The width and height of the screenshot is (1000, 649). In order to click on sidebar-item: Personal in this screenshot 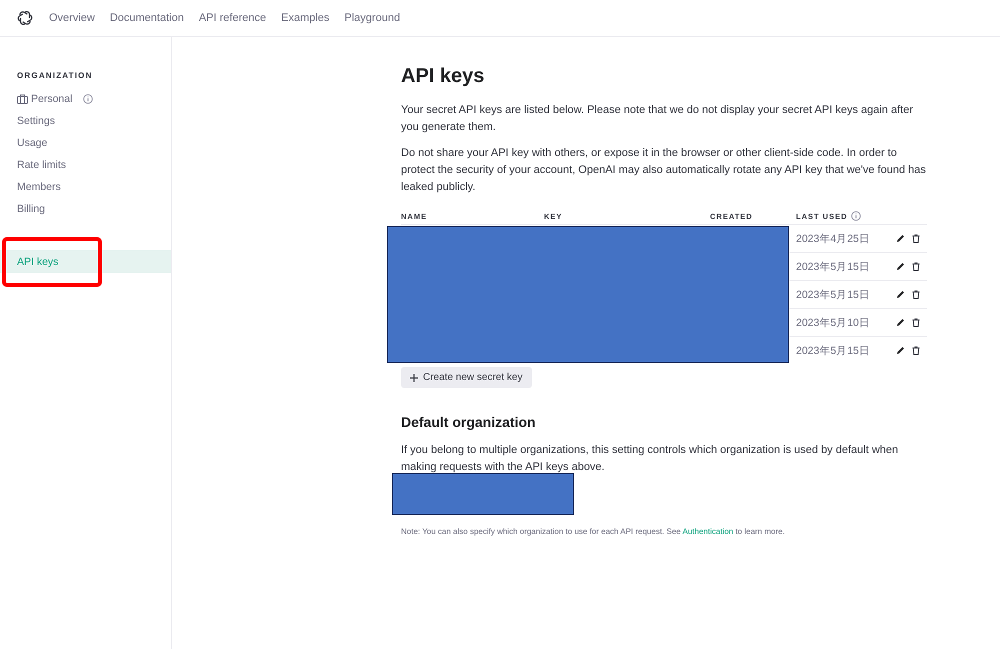, I will do `click(85, 99)`.